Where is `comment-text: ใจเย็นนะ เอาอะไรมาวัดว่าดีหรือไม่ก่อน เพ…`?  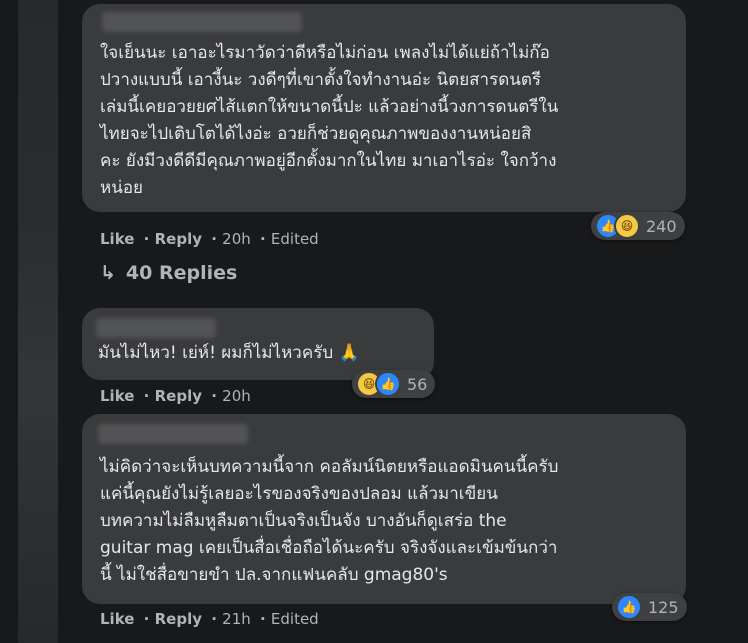
comment-text: ใจเย็นนะ เอาอะไรมาวัดว่าดีหรือไม่ก่อน เพ… is located at coordinates (329, 120).